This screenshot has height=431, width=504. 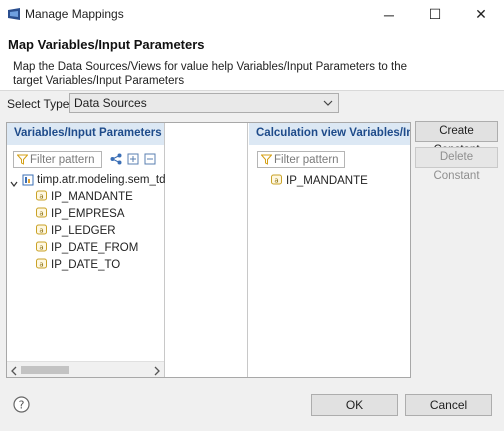 I want to click on horizontal-scrollbar, so click(x=85, y=369).